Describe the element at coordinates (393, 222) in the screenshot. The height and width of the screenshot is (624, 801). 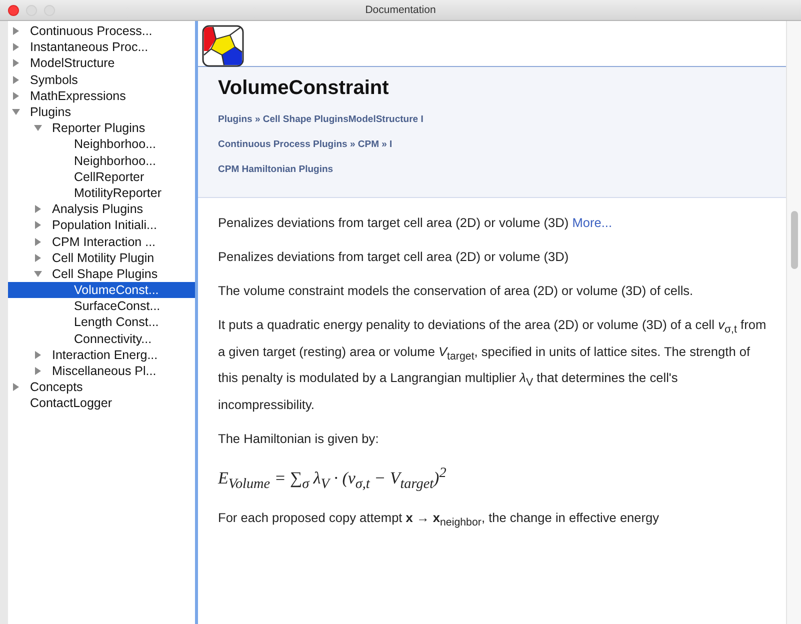
I see `summary-text: Penalizes deviations from target cell area (2D) or volume (3D)` at that location.